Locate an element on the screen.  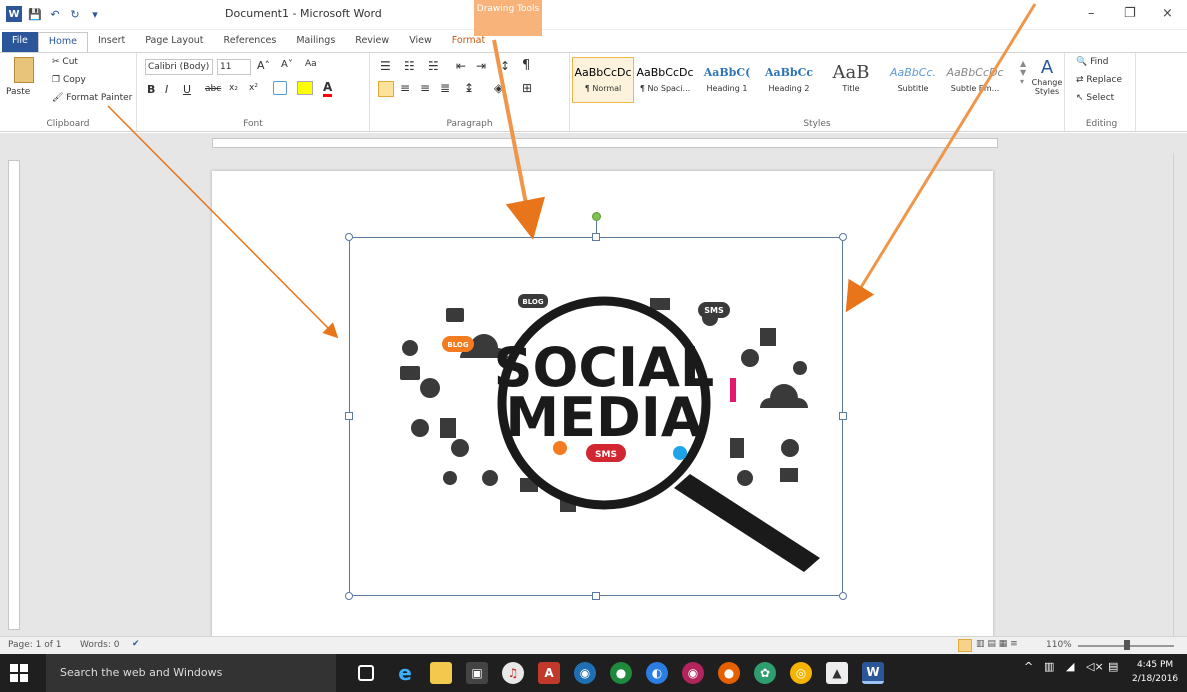
store-icon: ▣ is located at coordinates (477, 673).